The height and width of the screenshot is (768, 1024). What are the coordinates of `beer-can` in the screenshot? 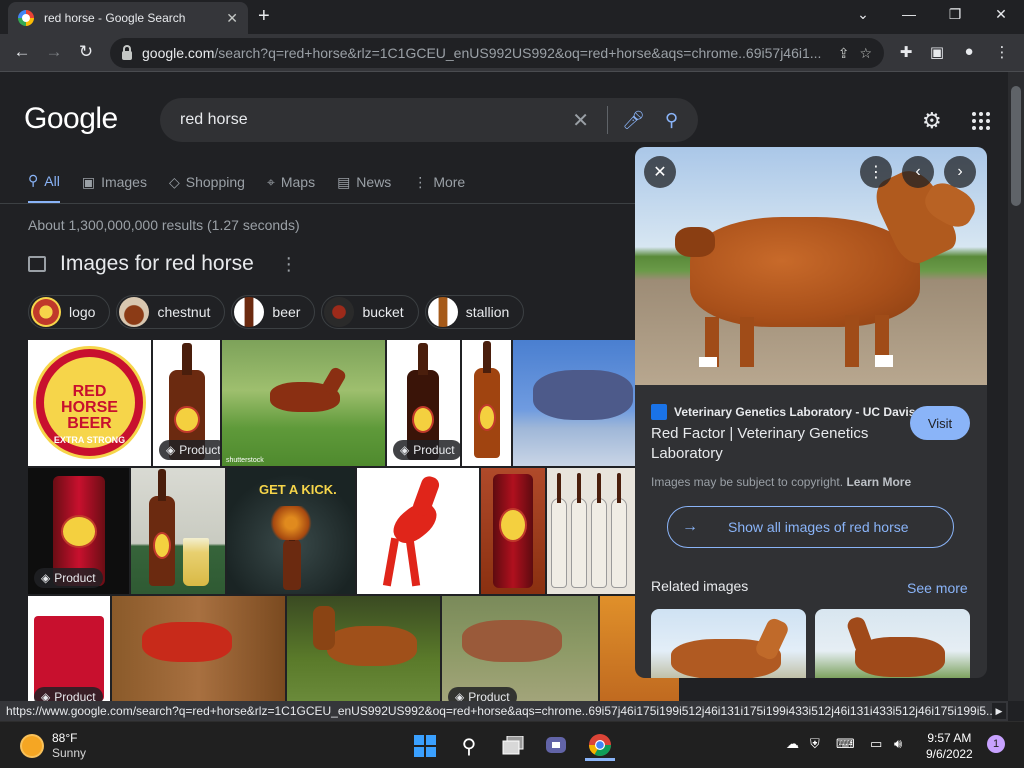 It's located at (513, 531).